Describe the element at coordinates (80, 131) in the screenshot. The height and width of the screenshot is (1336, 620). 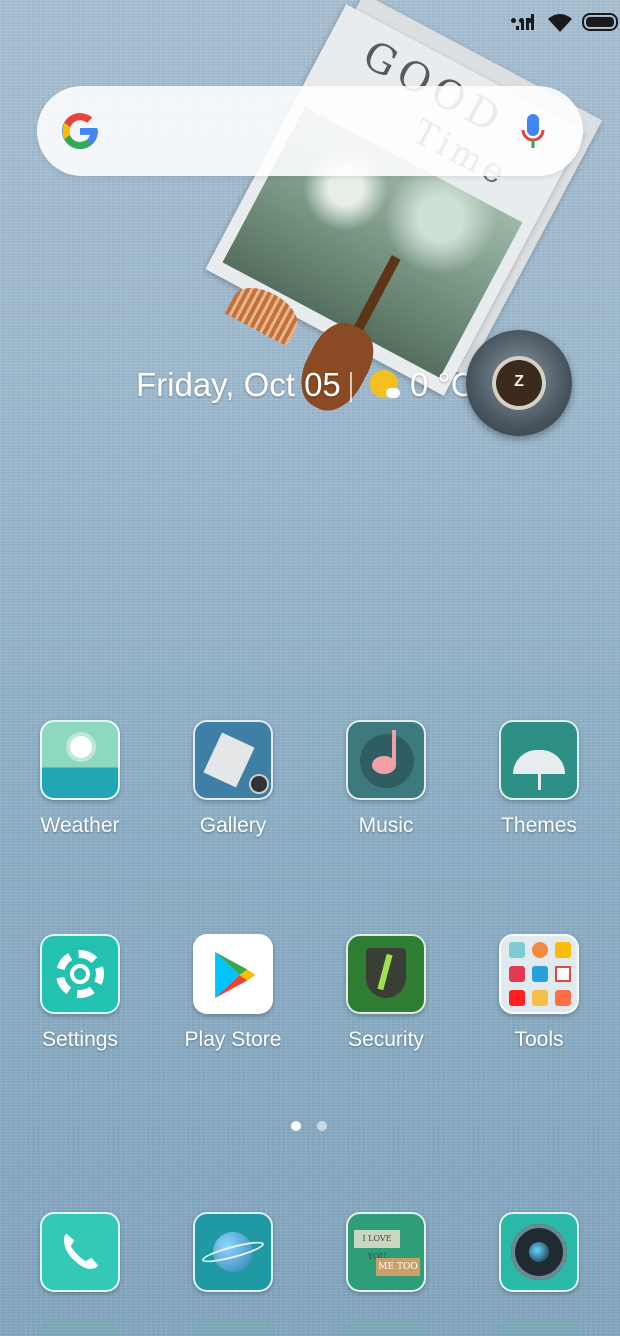
I see `google-g-icon` at that location.